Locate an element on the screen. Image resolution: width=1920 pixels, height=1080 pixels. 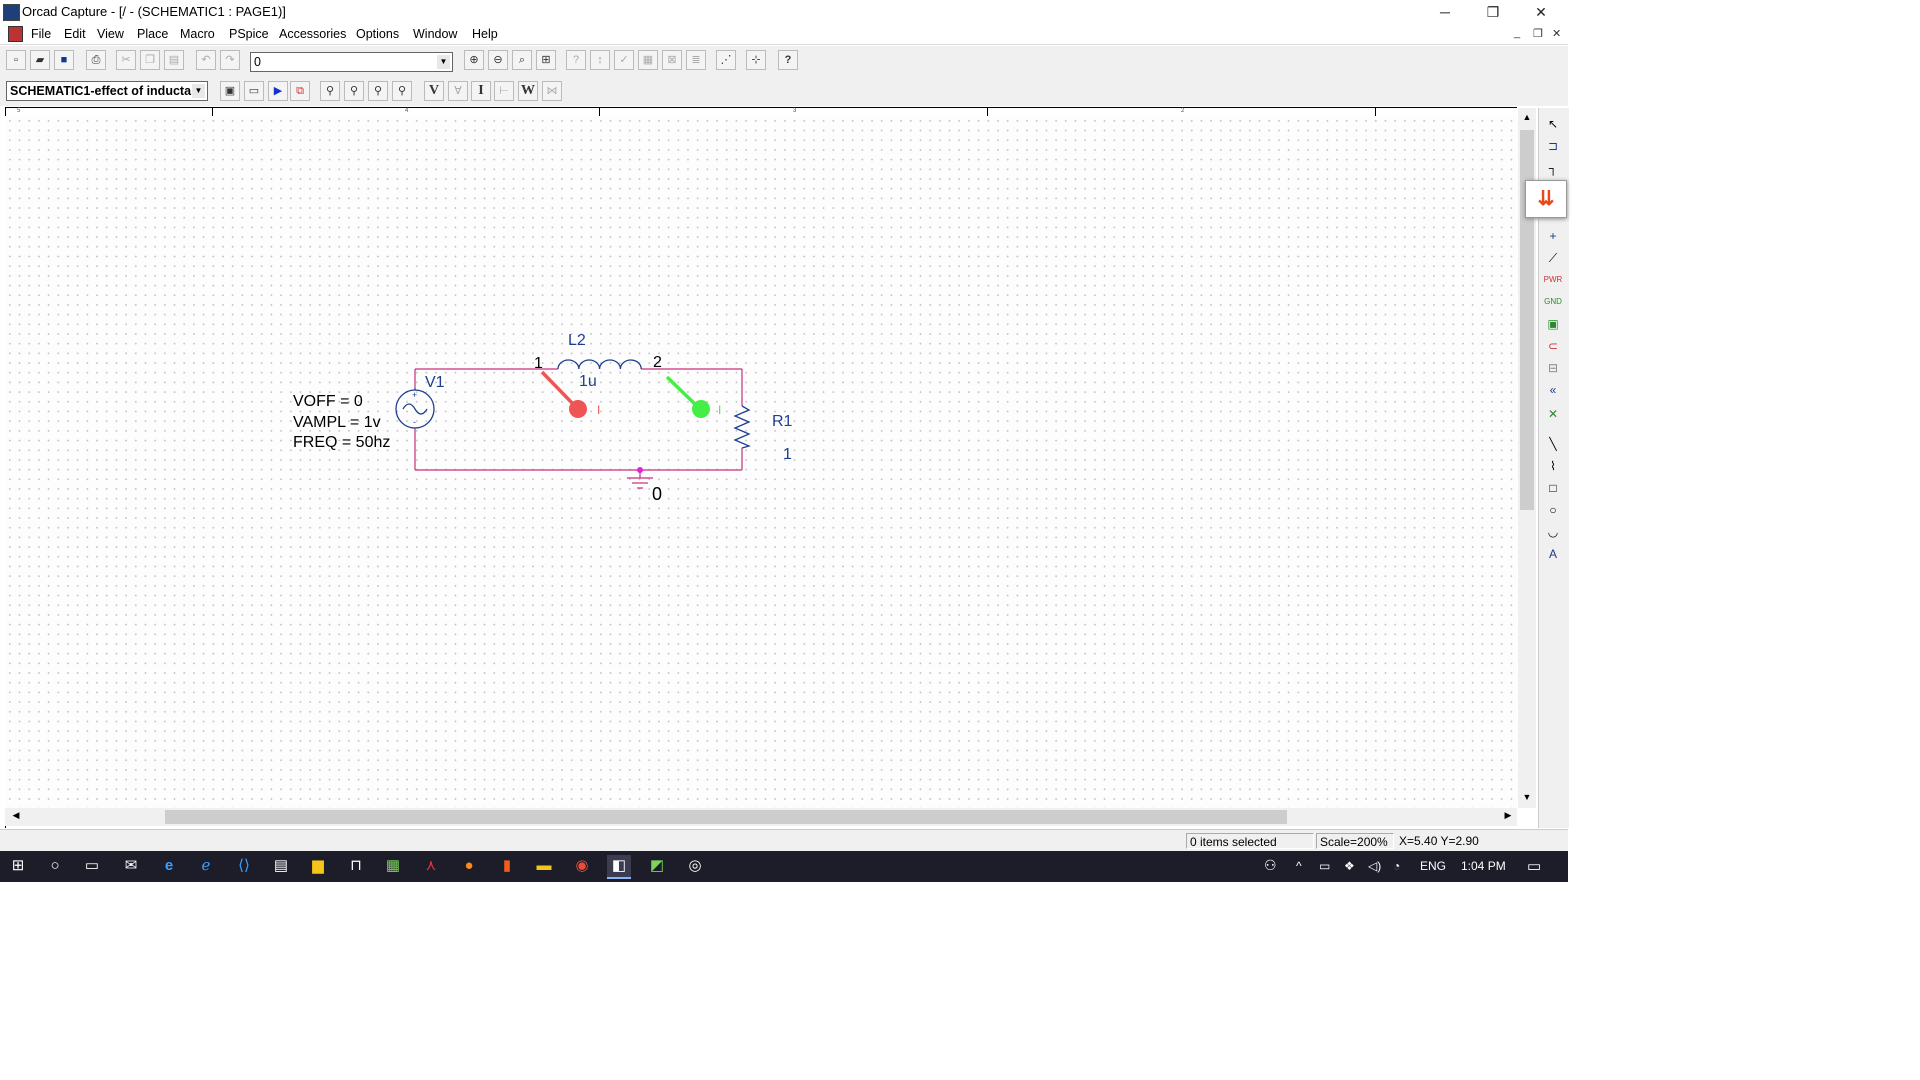
orcad-app-icon is located at coordinates (11, 12).